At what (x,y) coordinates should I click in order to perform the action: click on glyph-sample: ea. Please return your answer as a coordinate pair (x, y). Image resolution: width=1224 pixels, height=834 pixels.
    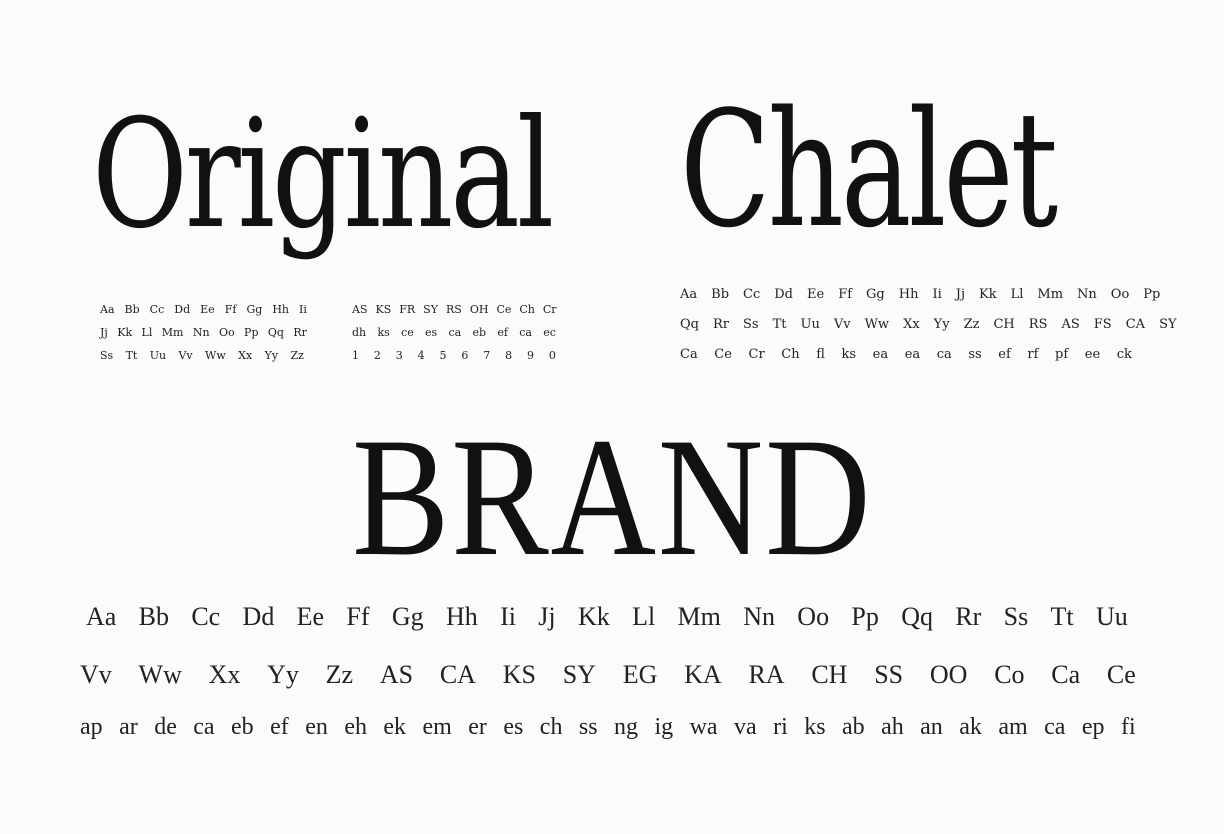
    Looking at the image, I should click on (880, 354).